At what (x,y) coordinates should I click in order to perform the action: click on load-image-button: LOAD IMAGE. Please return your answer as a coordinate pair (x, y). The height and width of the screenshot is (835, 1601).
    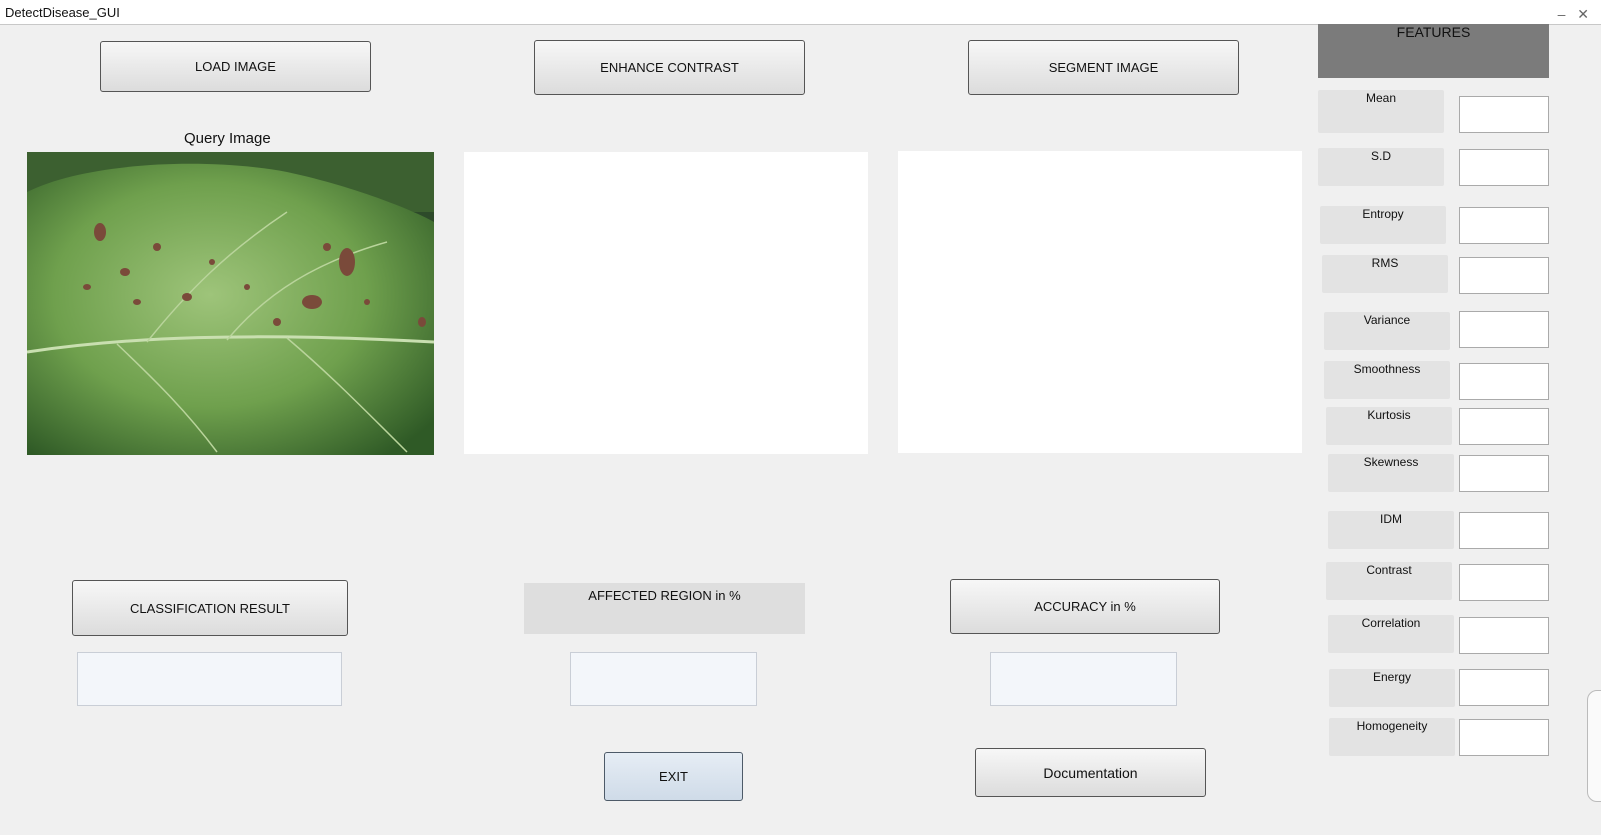
    Looking at the image, I should click on (235, 66).